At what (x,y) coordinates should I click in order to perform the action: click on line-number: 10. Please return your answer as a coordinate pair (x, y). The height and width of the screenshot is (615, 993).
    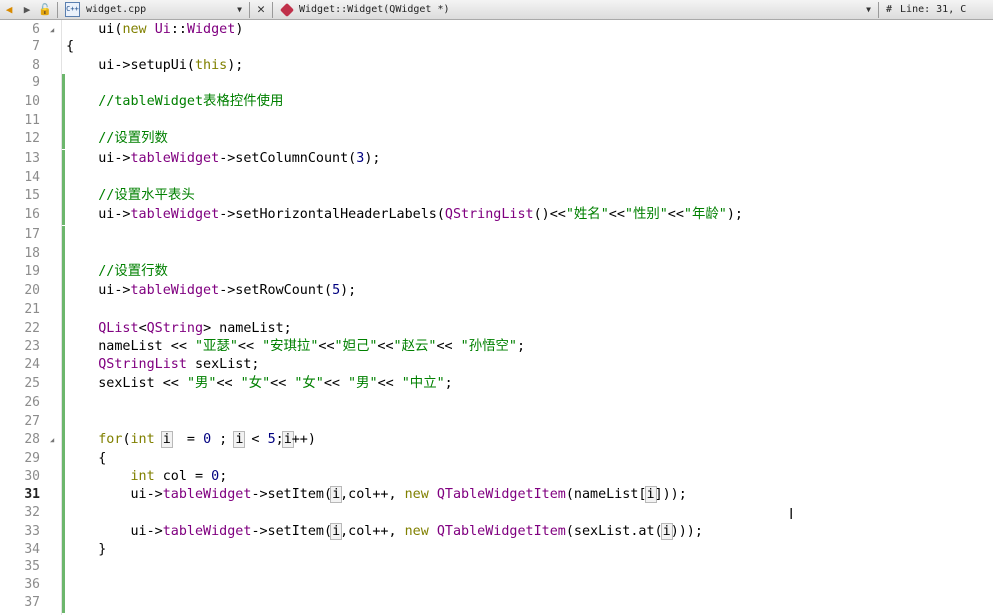
    Looking at the image, I should click on (32, 101).